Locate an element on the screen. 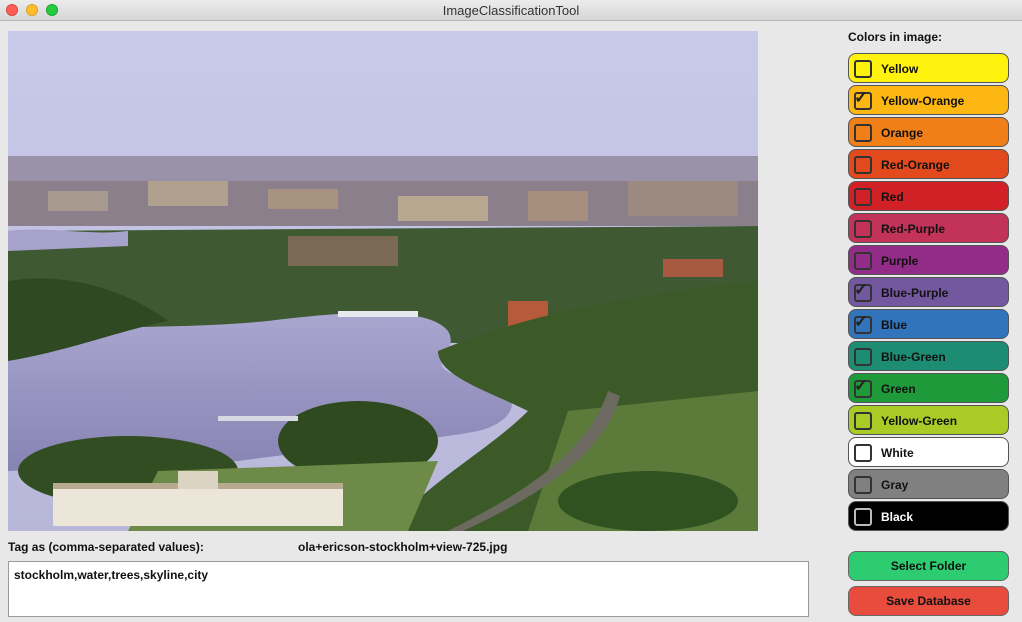 Image resolution: width=1022 pixels, height=622 pixels. color-option-blue: ✓ Blue is located at coordinates (928, 324).